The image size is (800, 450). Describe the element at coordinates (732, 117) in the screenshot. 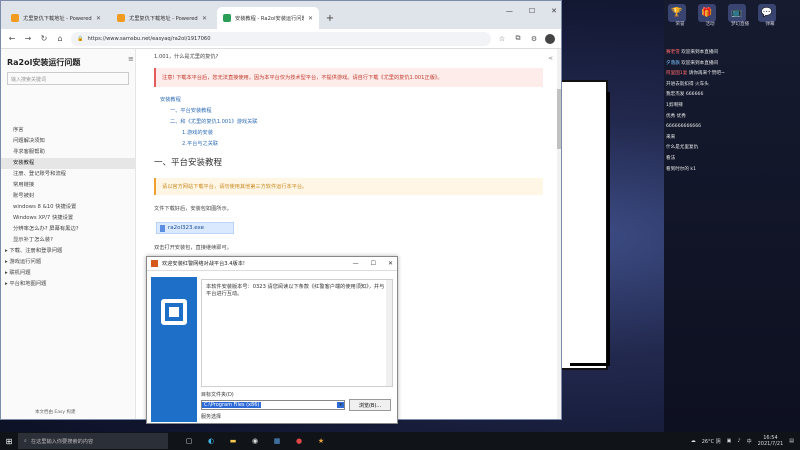

I see `chat-message: 优秀 优秀` at that location.